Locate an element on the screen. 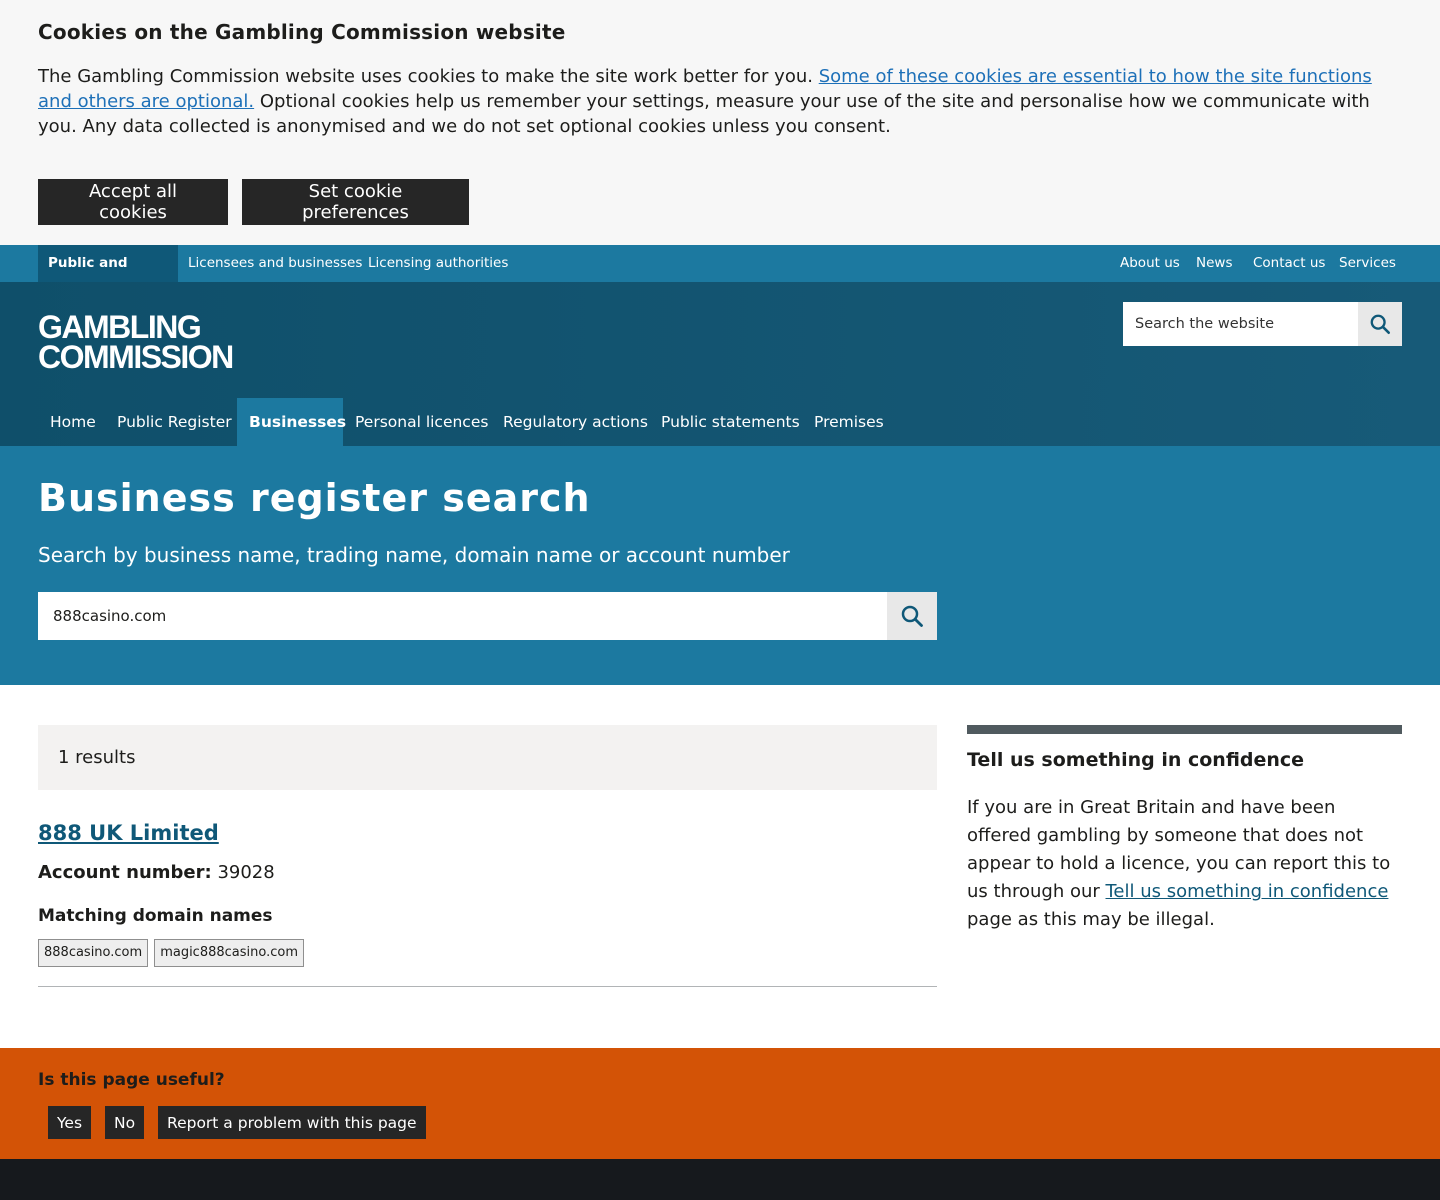 This screenshot has width=1440, height=1200. domain-tag: 888casino.com is located at coordinates (93, 953).